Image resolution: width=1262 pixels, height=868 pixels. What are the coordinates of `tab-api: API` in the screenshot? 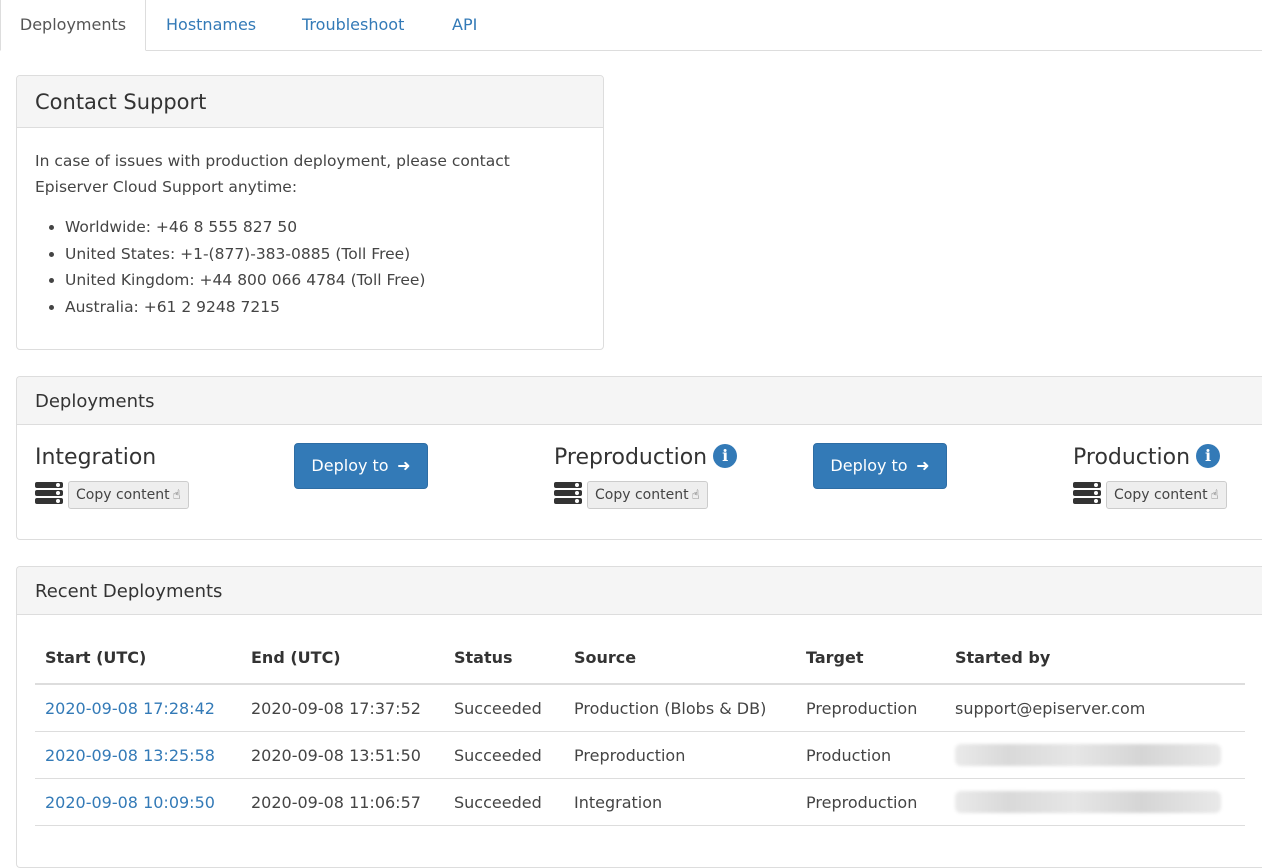 It's located at (464, 25).